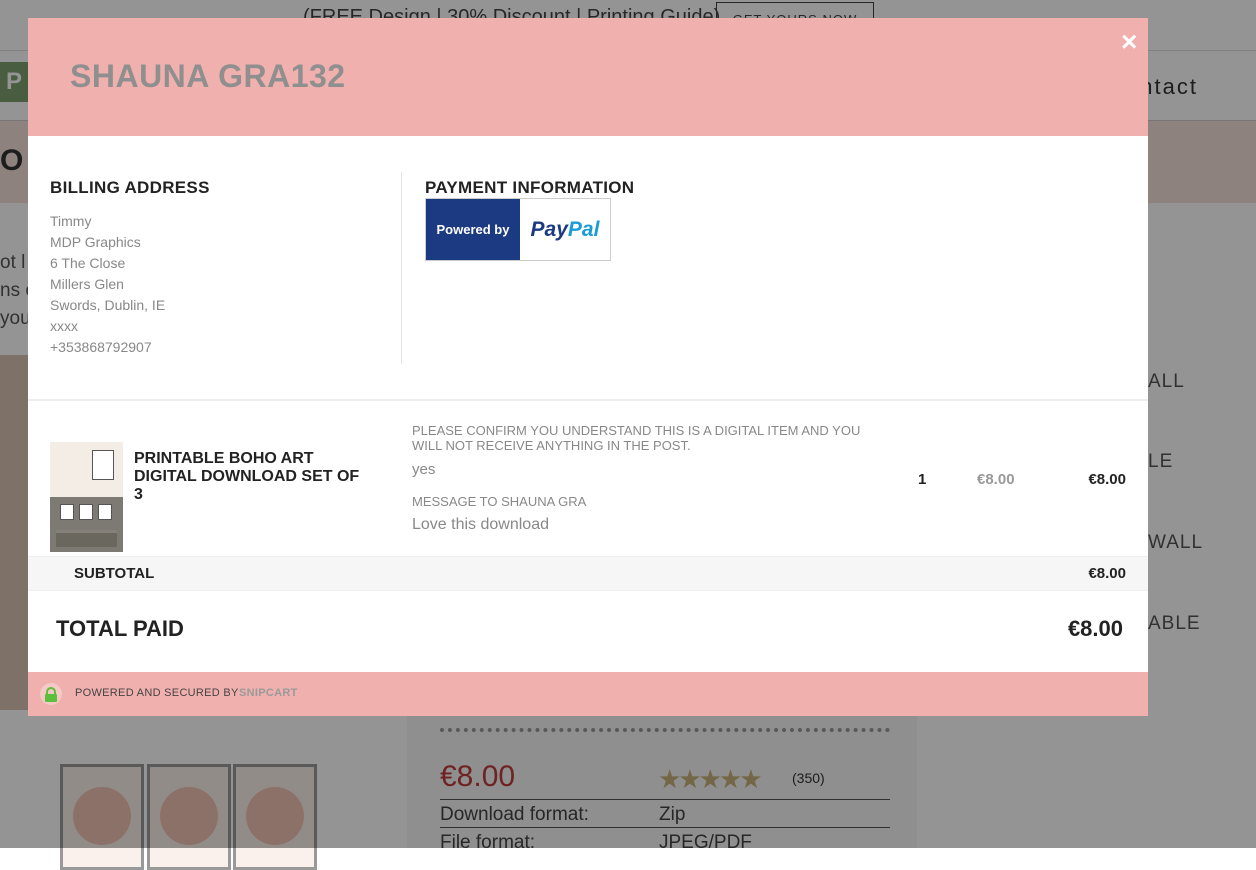  I want to click on product-thumbnail-image, so click(86, 497).